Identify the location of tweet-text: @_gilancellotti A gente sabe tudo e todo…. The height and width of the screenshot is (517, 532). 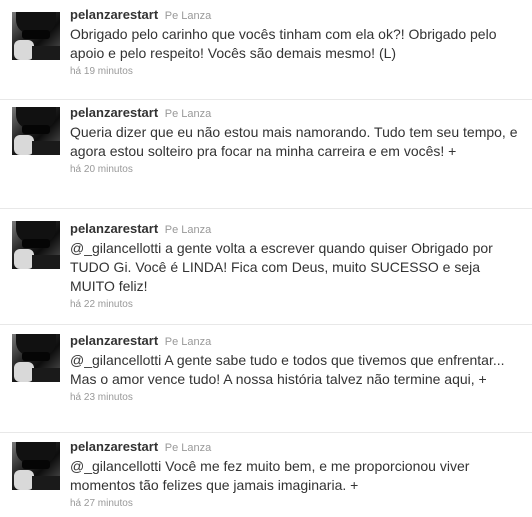
(287, 369).